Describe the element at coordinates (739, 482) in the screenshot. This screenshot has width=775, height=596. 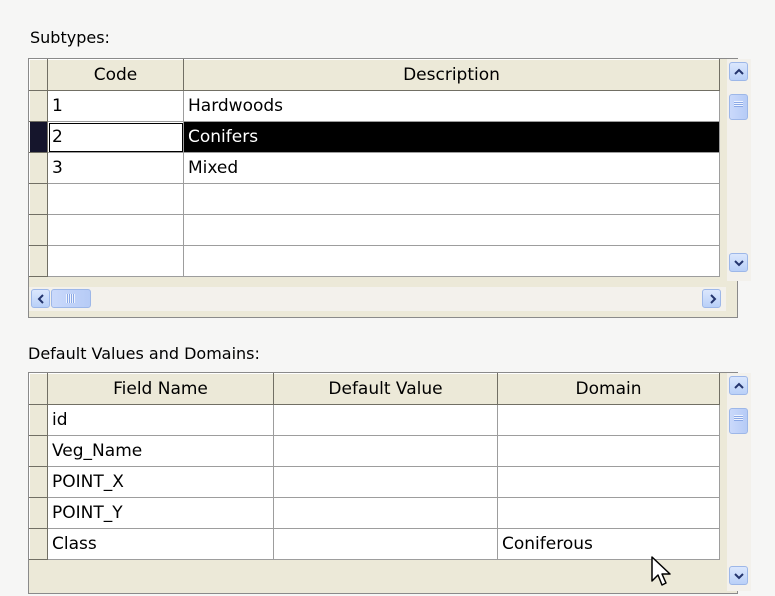
I see `default-values-vertical-scrollbar` at that location.